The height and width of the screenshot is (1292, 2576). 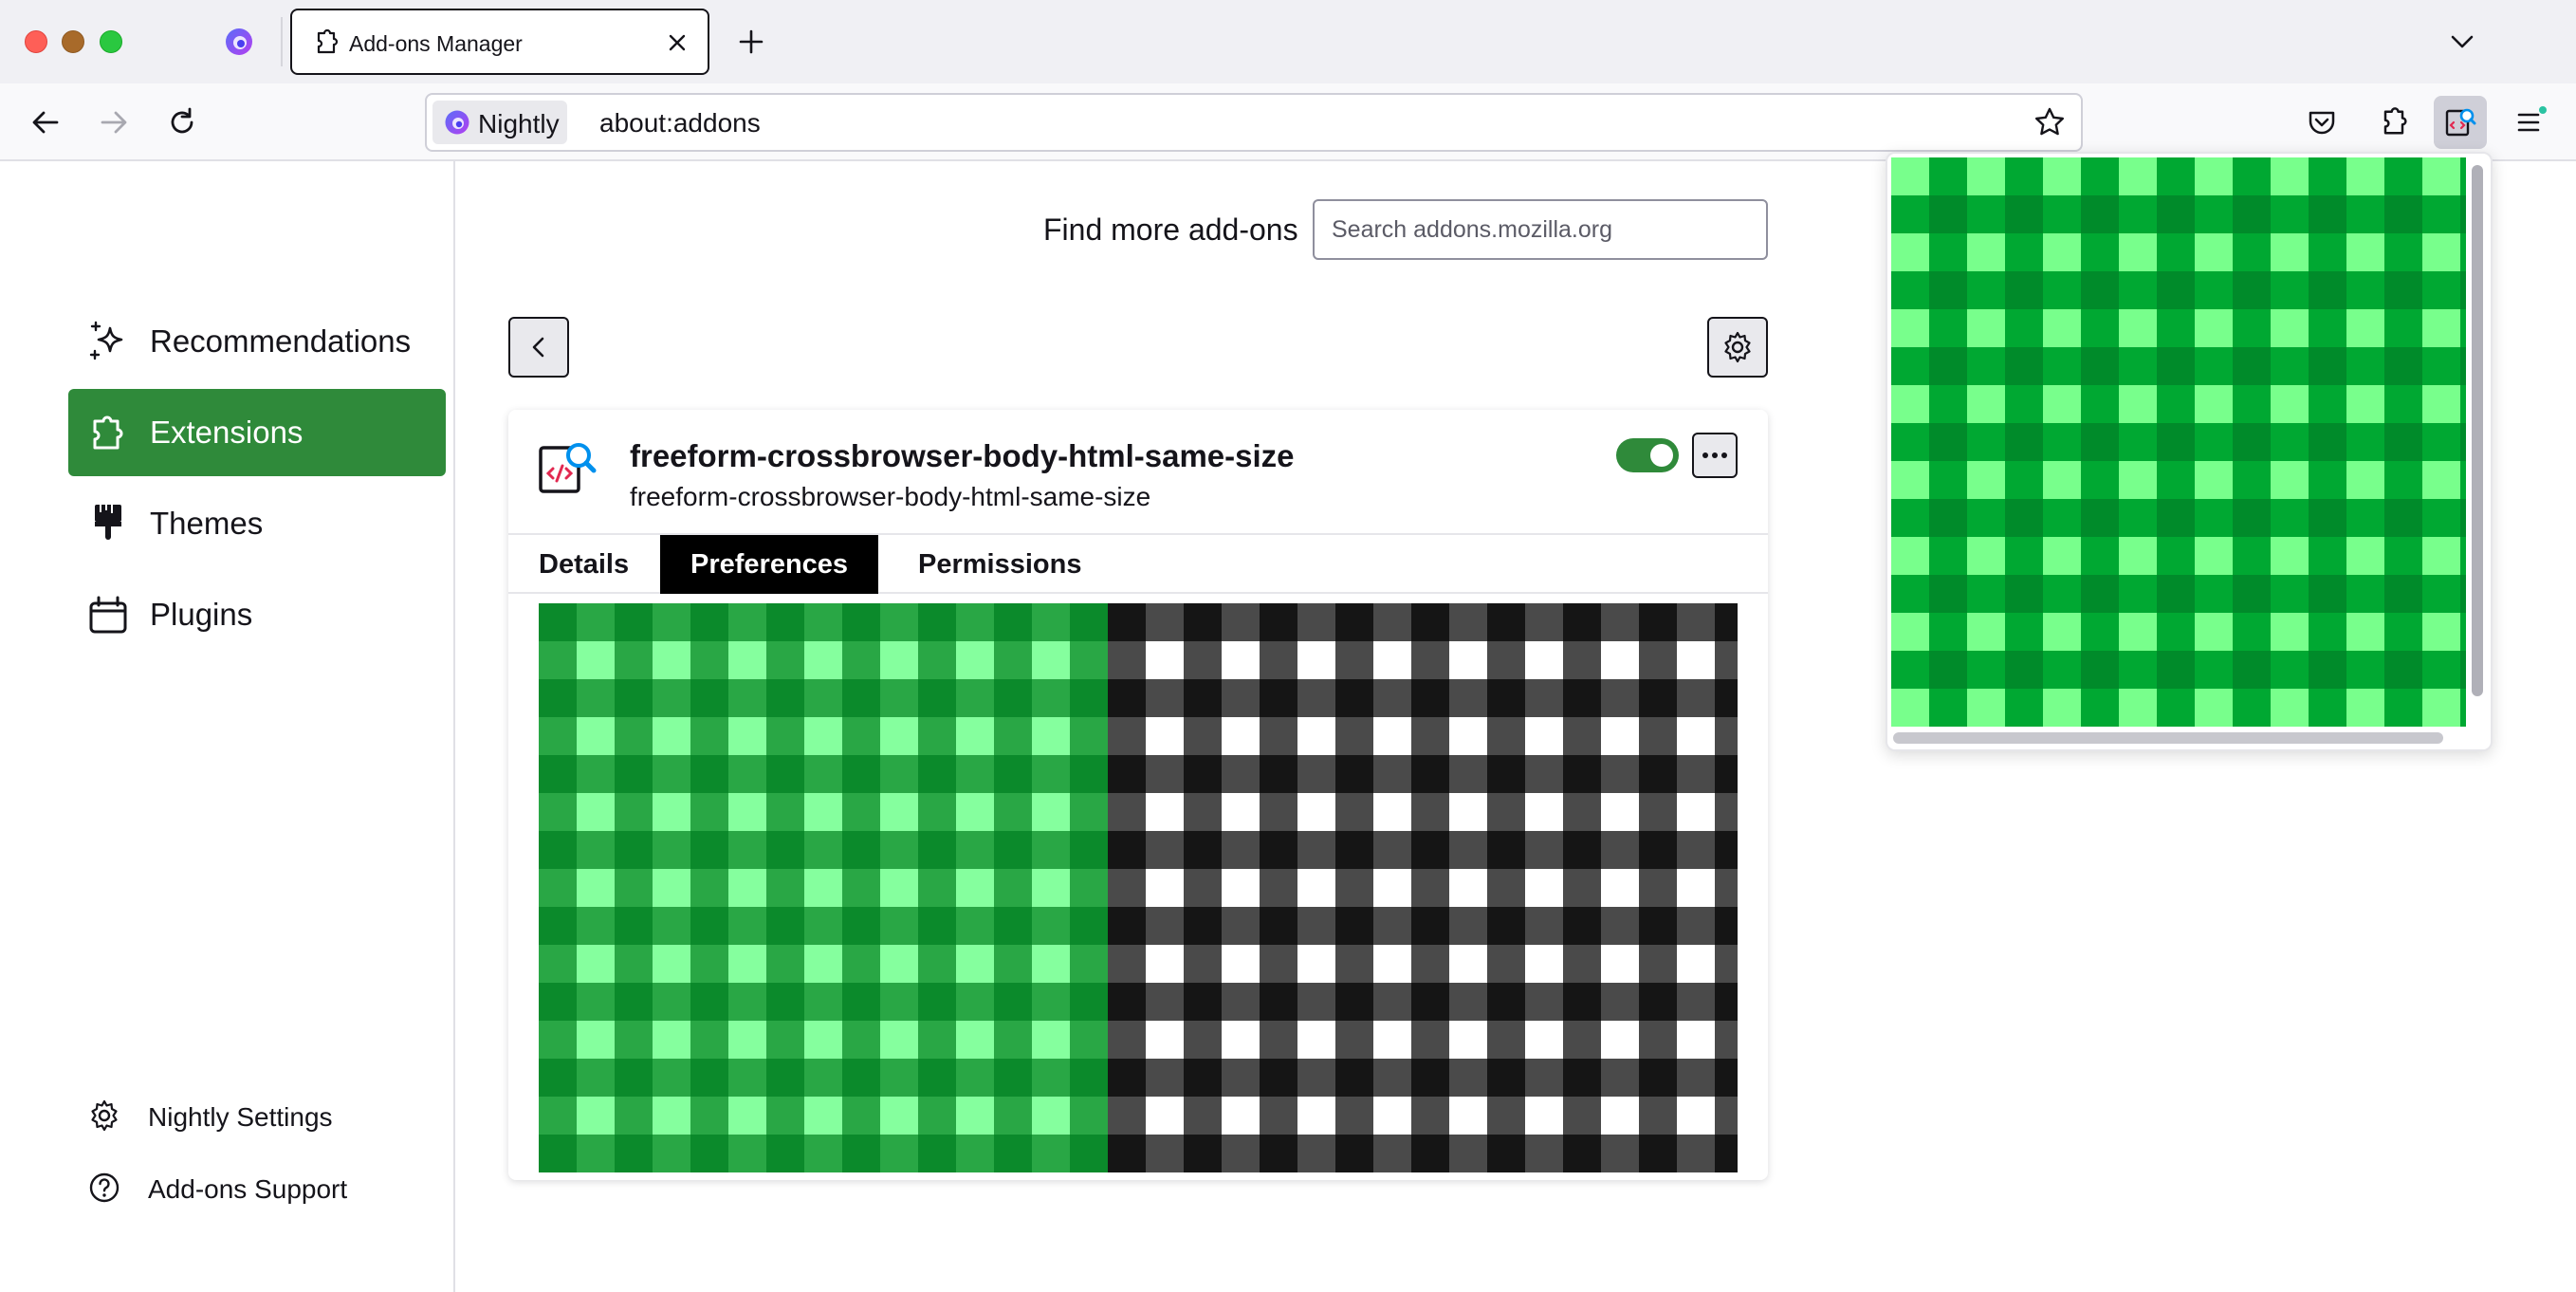 I want to click on popup-checker-pattern, so click(x=2178, y=442).